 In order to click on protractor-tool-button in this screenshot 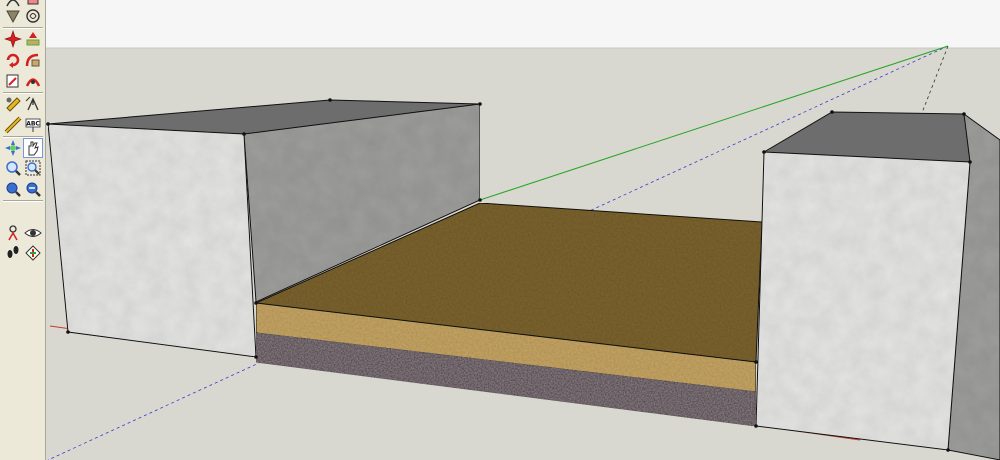, I will do `click(13, 104)`.